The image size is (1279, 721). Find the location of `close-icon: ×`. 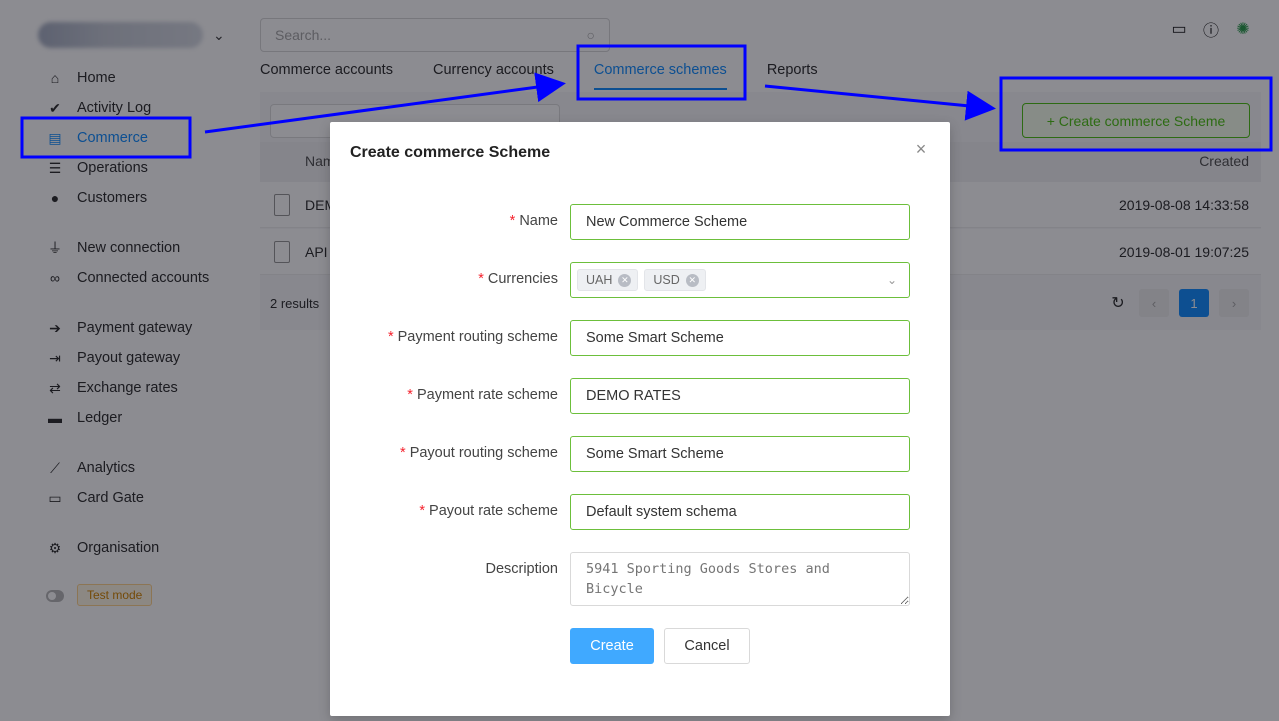

close-icon: × is located at coordinates (921, 149).